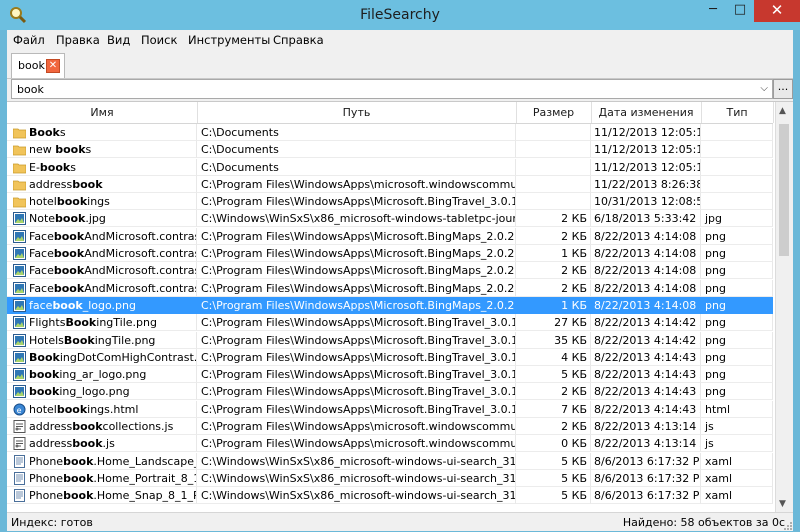 The height and width of the screenshot is (532, 800). I want to click on file-name: hotelbookings, so click(69, 202).